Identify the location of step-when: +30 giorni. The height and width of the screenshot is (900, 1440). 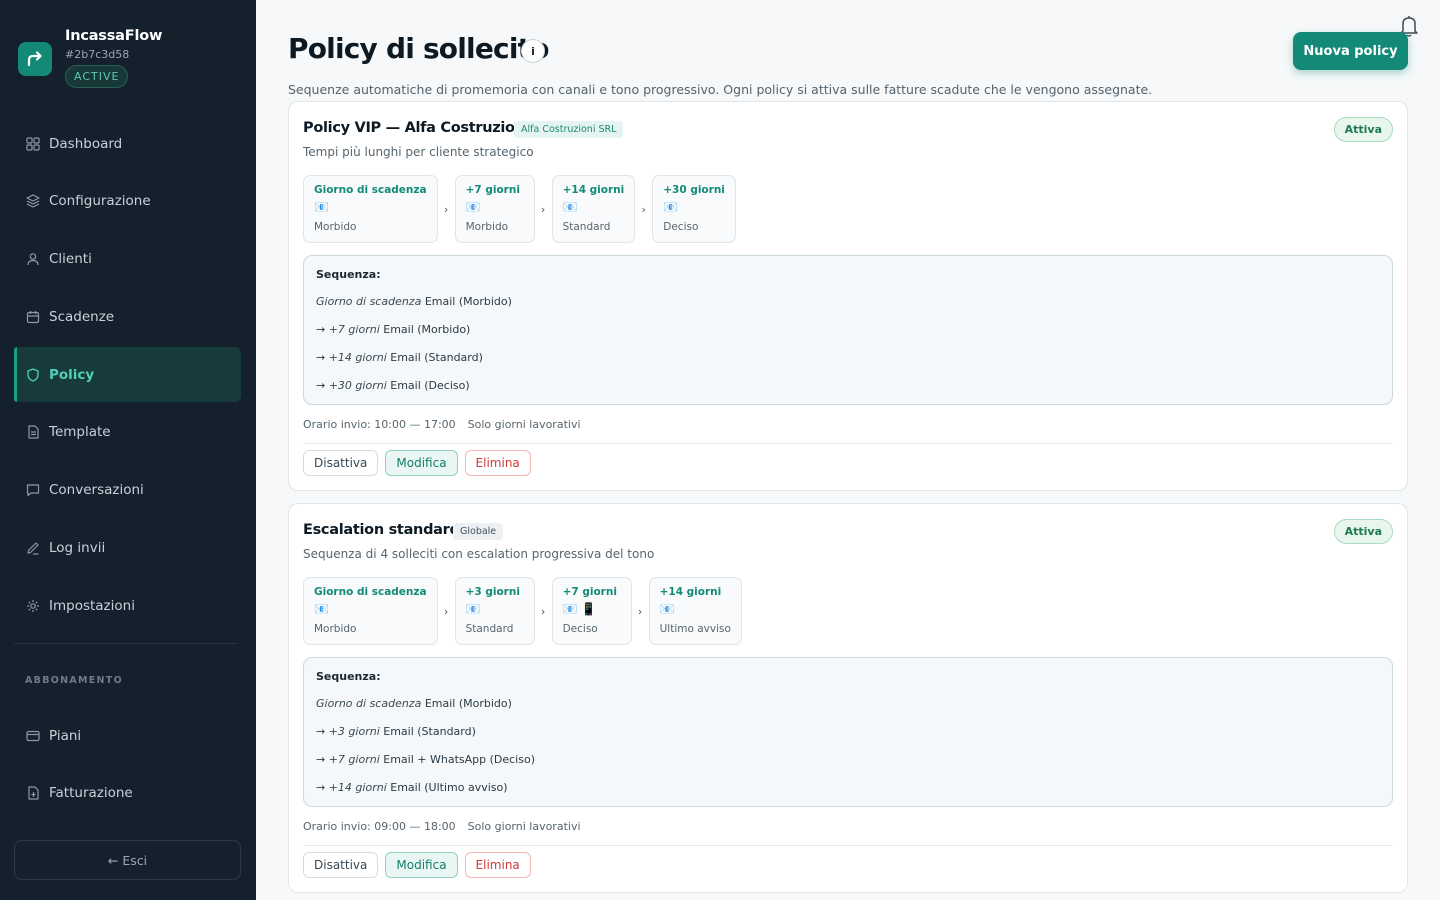
(694, 190).